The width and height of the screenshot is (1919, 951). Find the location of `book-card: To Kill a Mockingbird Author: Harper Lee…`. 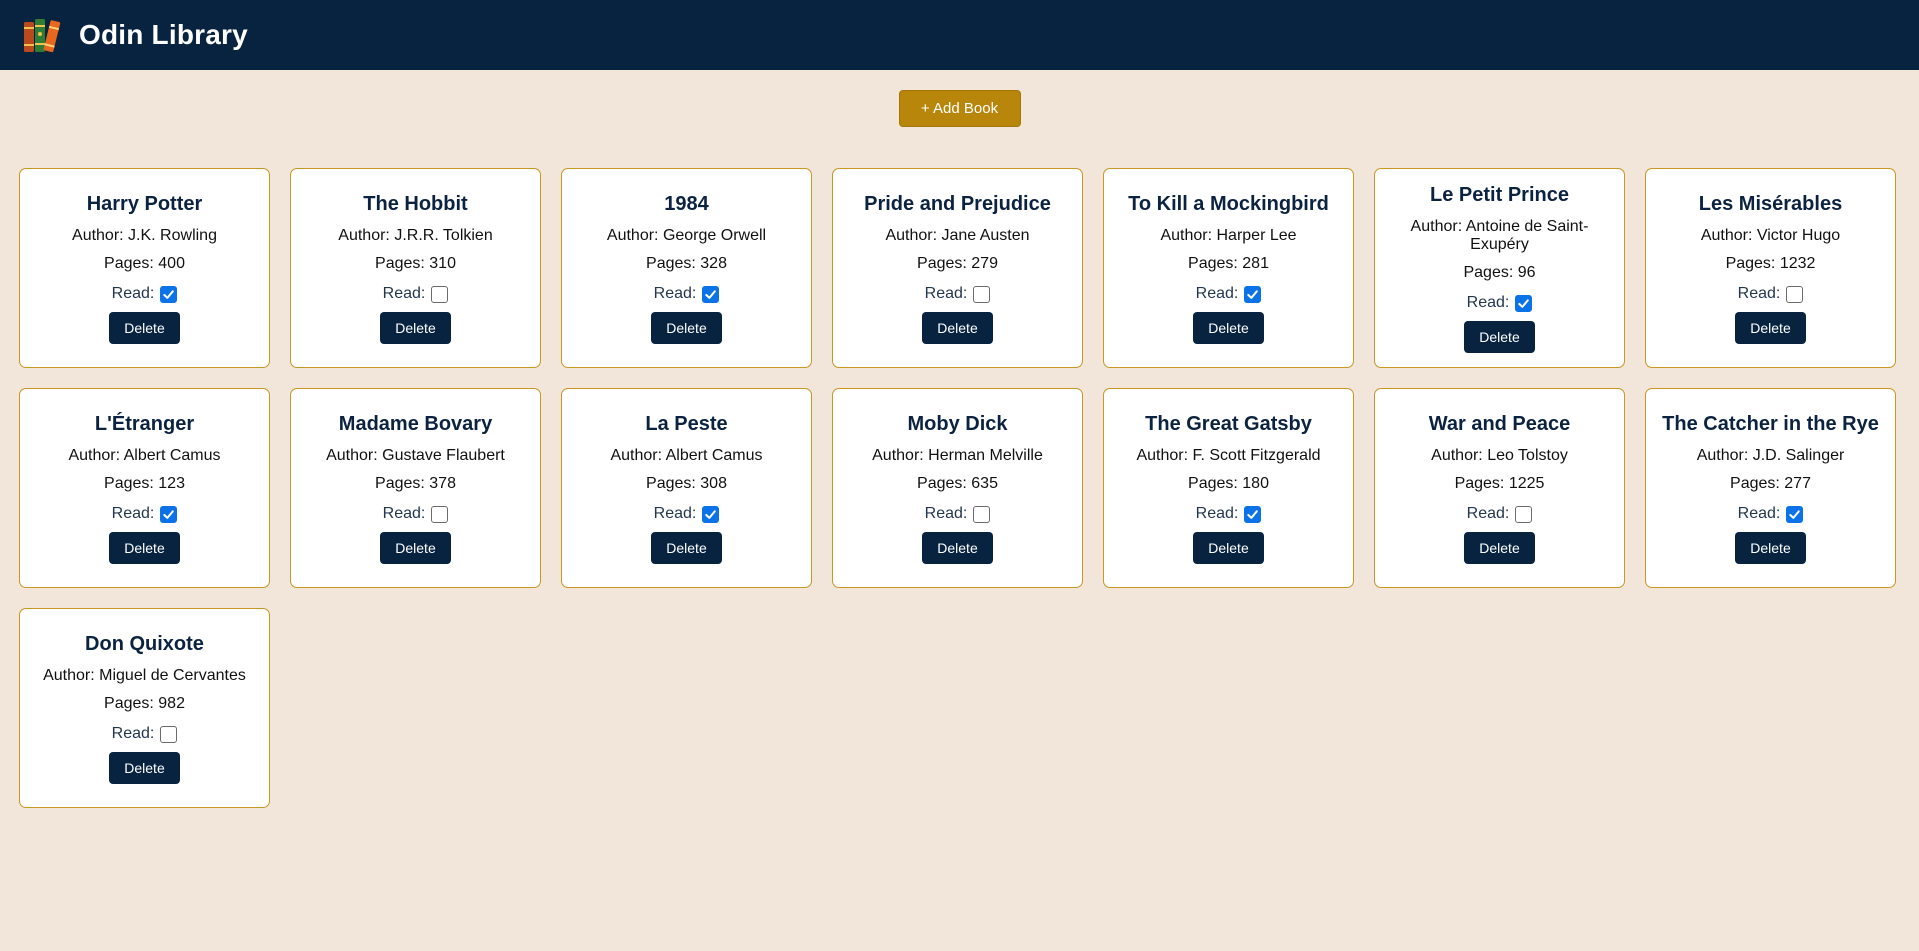

book-card: To Kill a Mockingbird Author: Harper Lee… is located at coordinates (1228, 268).